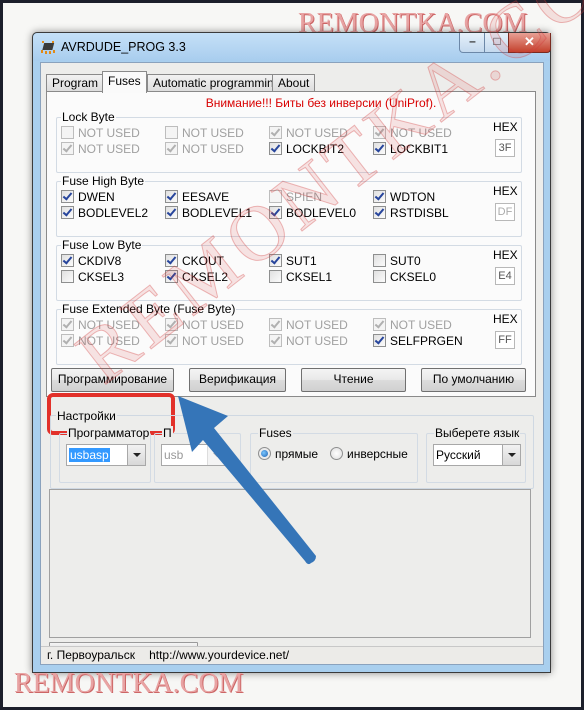 The image size is (584, 710). What do you see at coordinates (123, 47) in the screenshot?
I see `window-title: AVRDUDE_PROG 3.3` at bounding box center [123, 47].